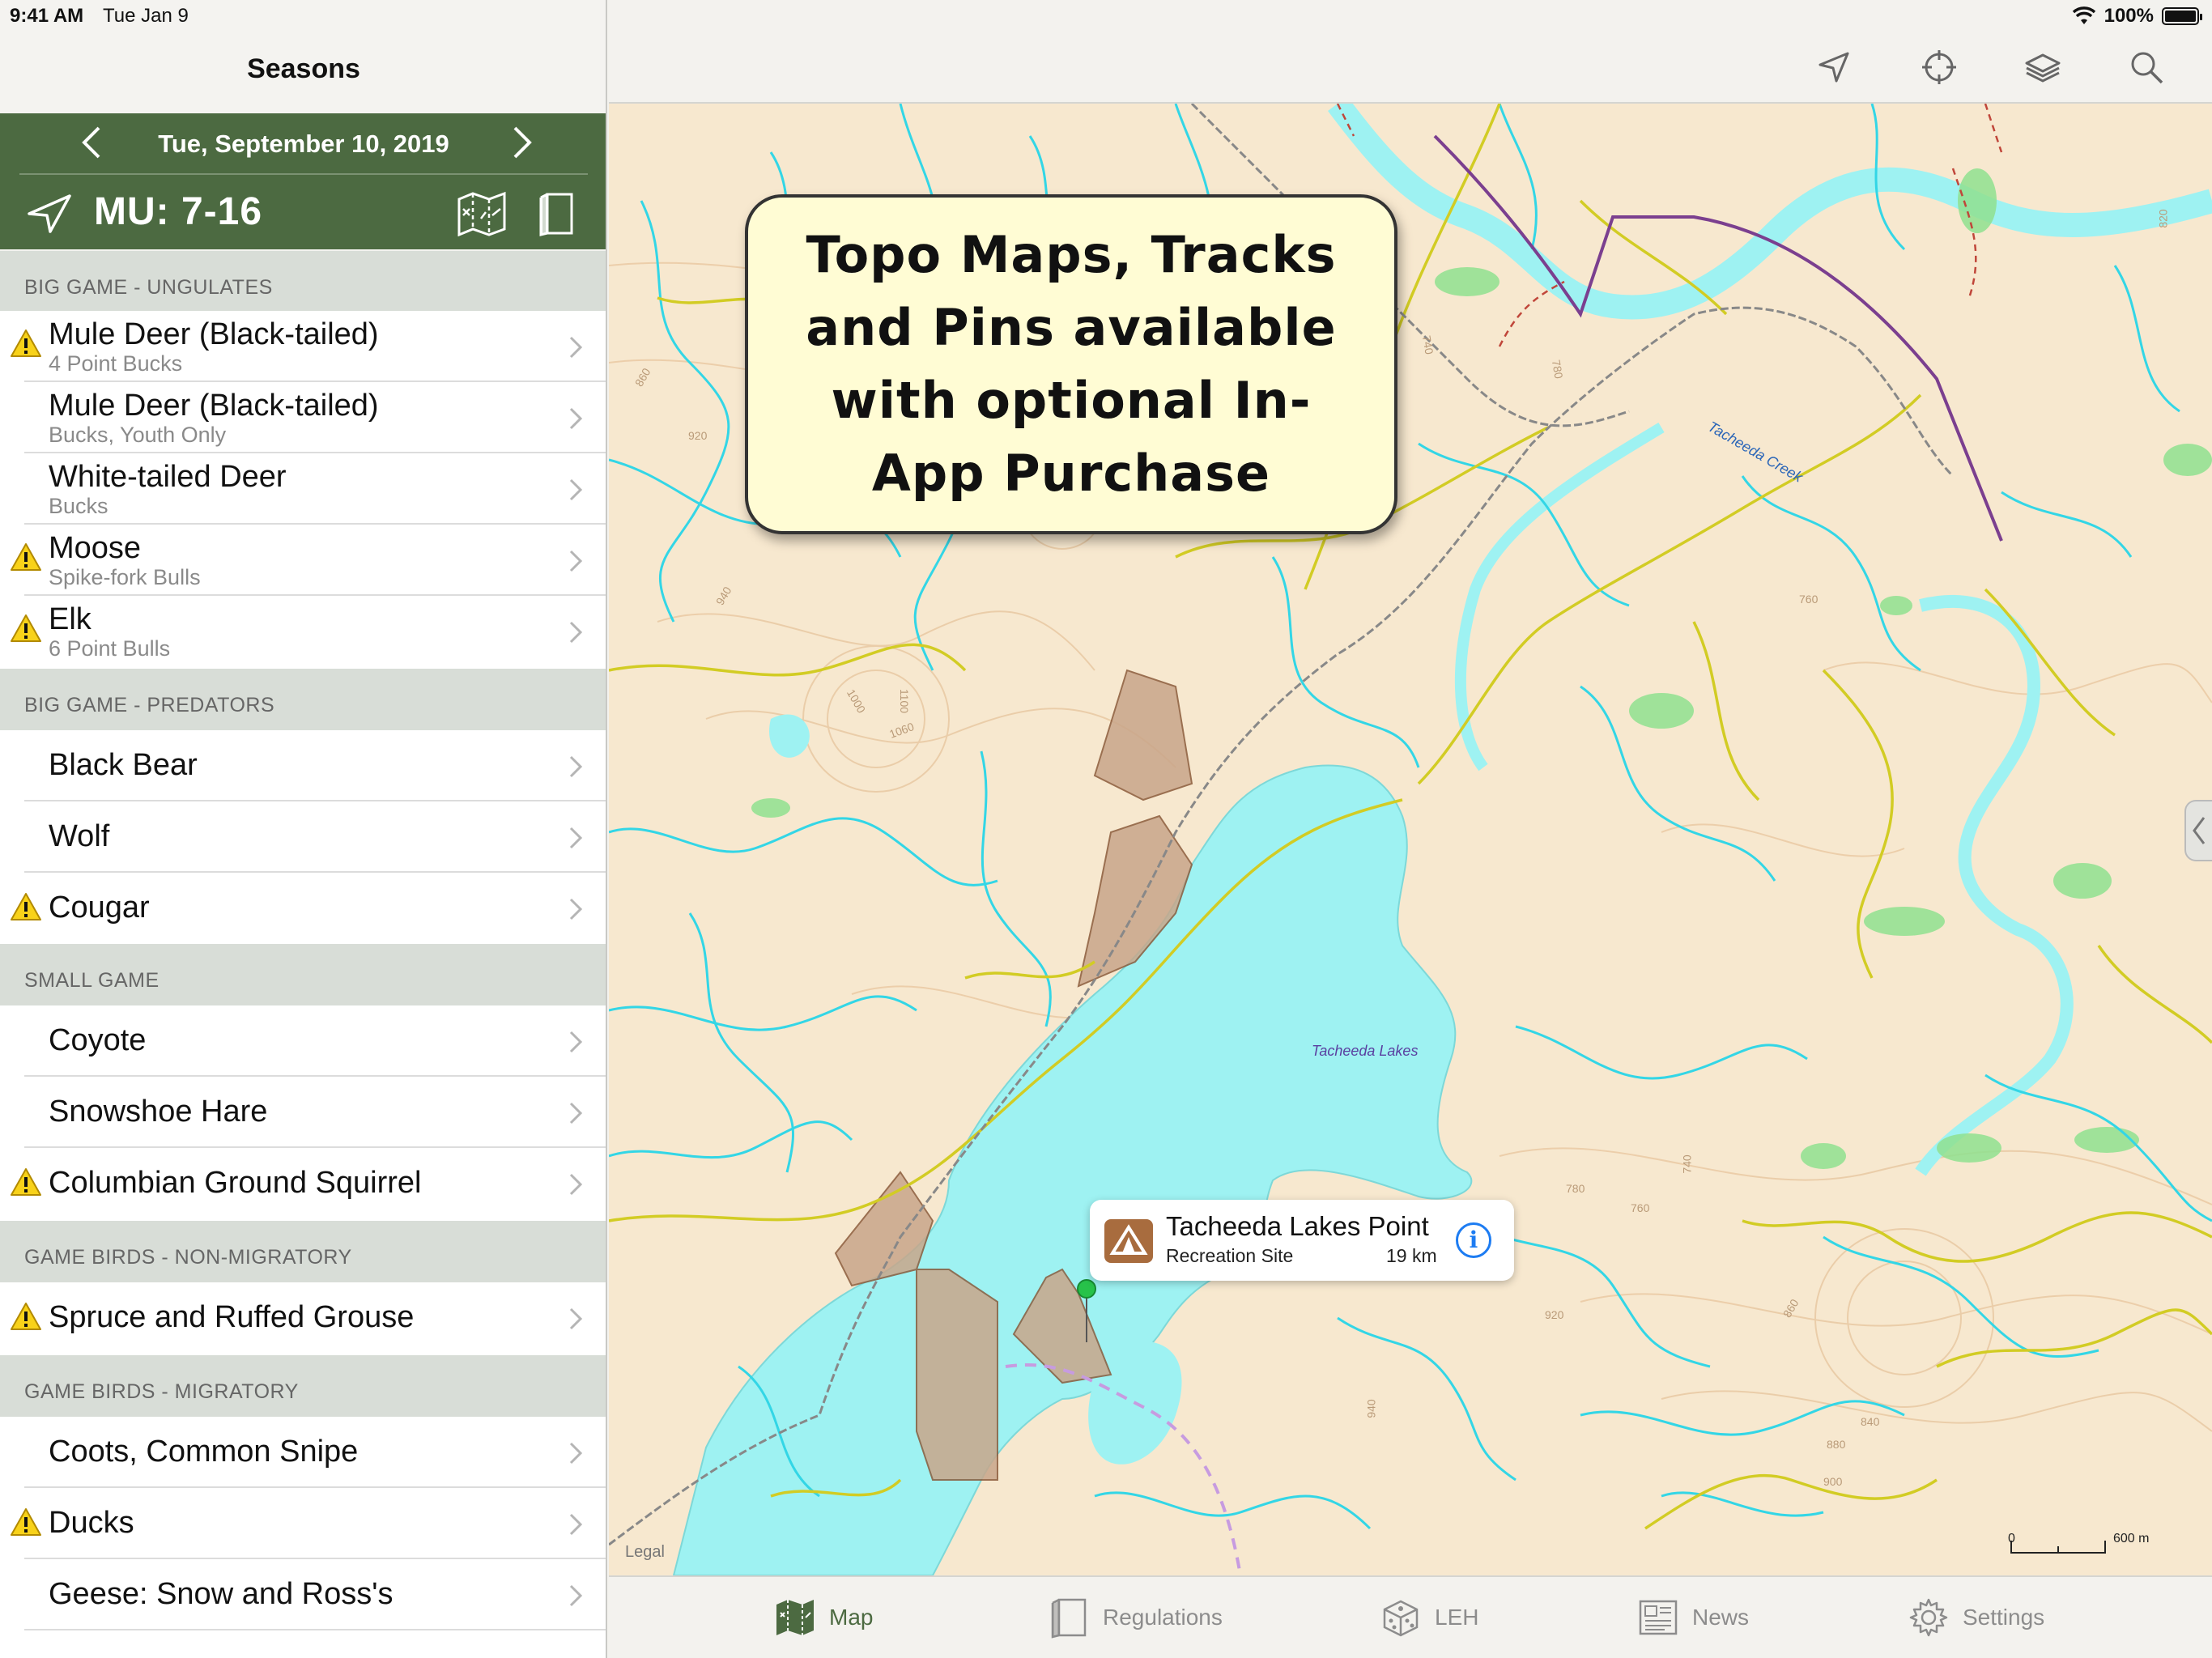 This screenshot has height=1658, width=2212. What do you see at coordinates (303, 974) in the screenshot?
I see `section-small-game: SMALL GAME` at bounding box center [303, 974].